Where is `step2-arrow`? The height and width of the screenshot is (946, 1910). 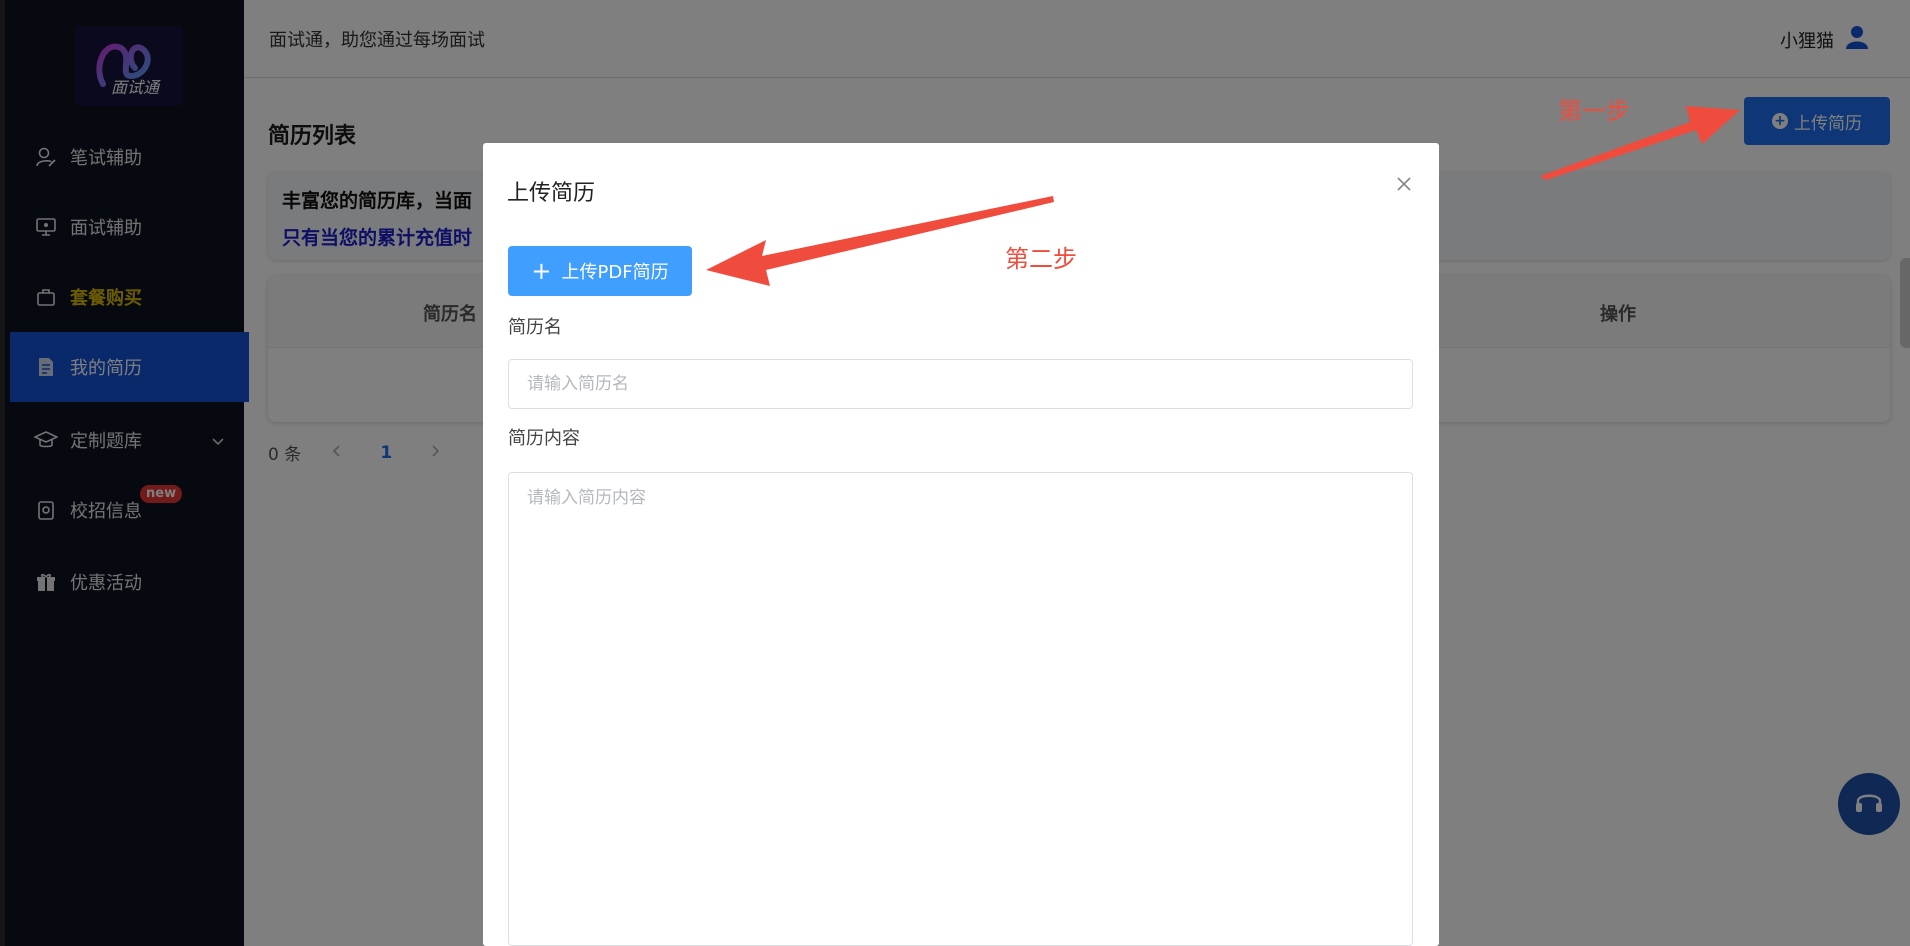
step2-arrow is located at coordinates (880, 241).